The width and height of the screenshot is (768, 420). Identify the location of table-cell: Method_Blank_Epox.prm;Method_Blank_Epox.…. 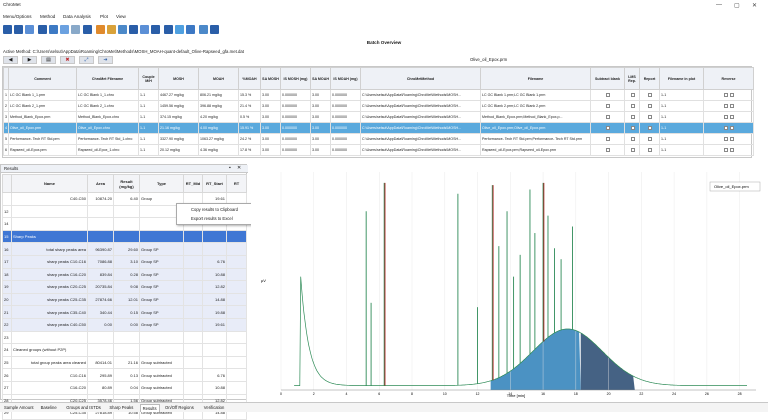
(535, 117).